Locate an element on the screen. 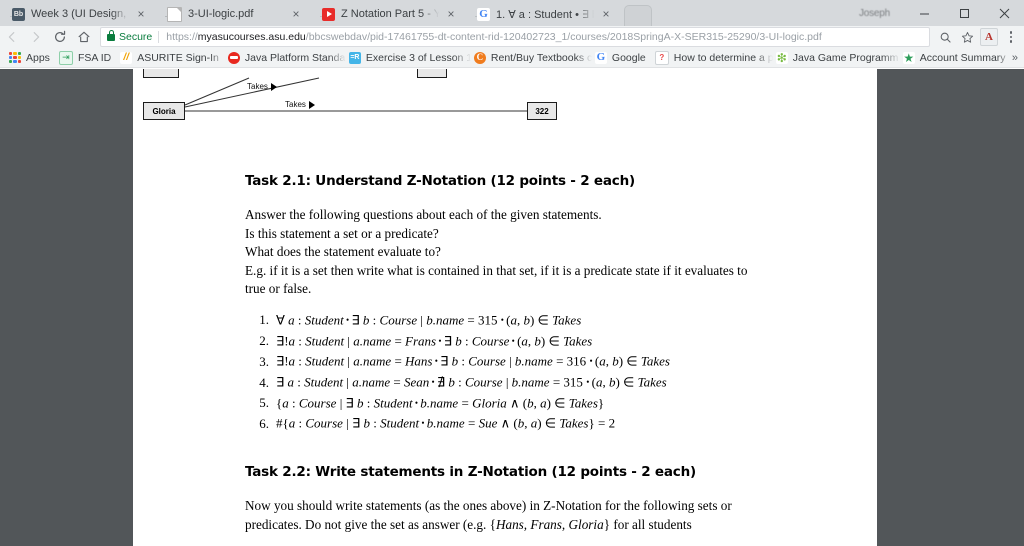 This screenshot has width=1024, height=546. youtube-icon is located at coordinates (328, 14).